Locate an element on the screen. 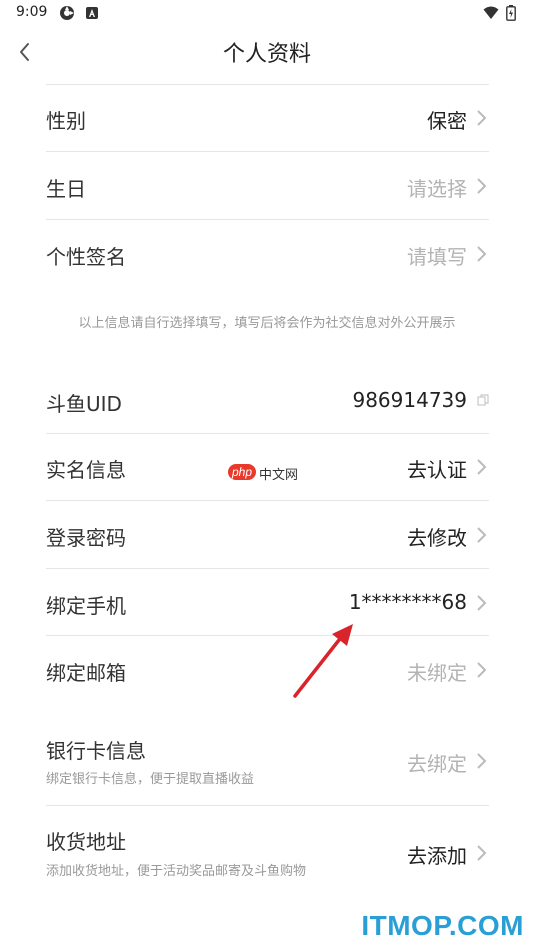 This screenshot has width=534, height=950. row-value: 去修改 is located at coordinates (437, 538).